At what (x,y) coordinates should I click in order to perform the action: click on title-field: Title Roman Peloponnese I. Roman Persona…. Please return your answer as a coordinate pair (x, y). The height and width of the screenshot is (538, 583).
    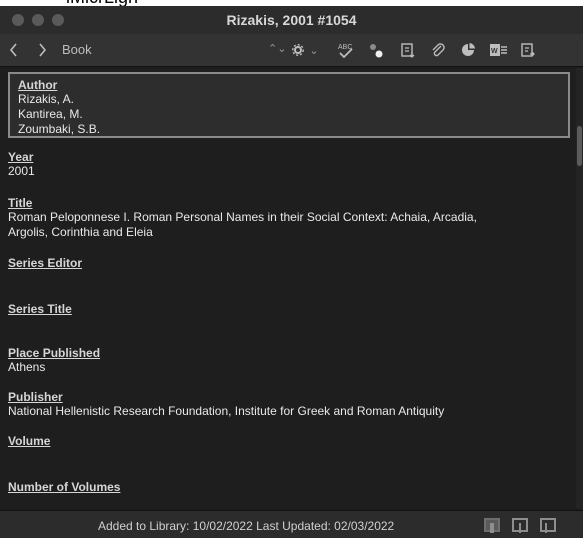
    Looking at the image, I should click on (289, 218).